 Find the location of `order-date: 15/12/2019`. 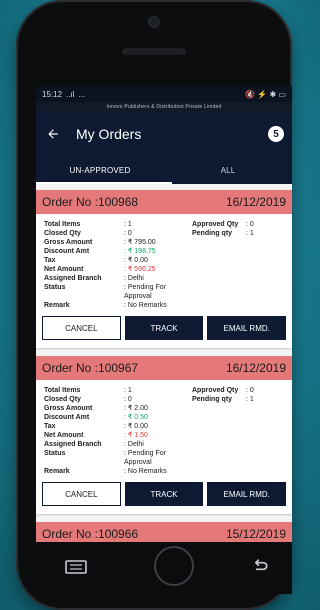

order-date: 15/12/2019 is located at coordinates (255, 534).